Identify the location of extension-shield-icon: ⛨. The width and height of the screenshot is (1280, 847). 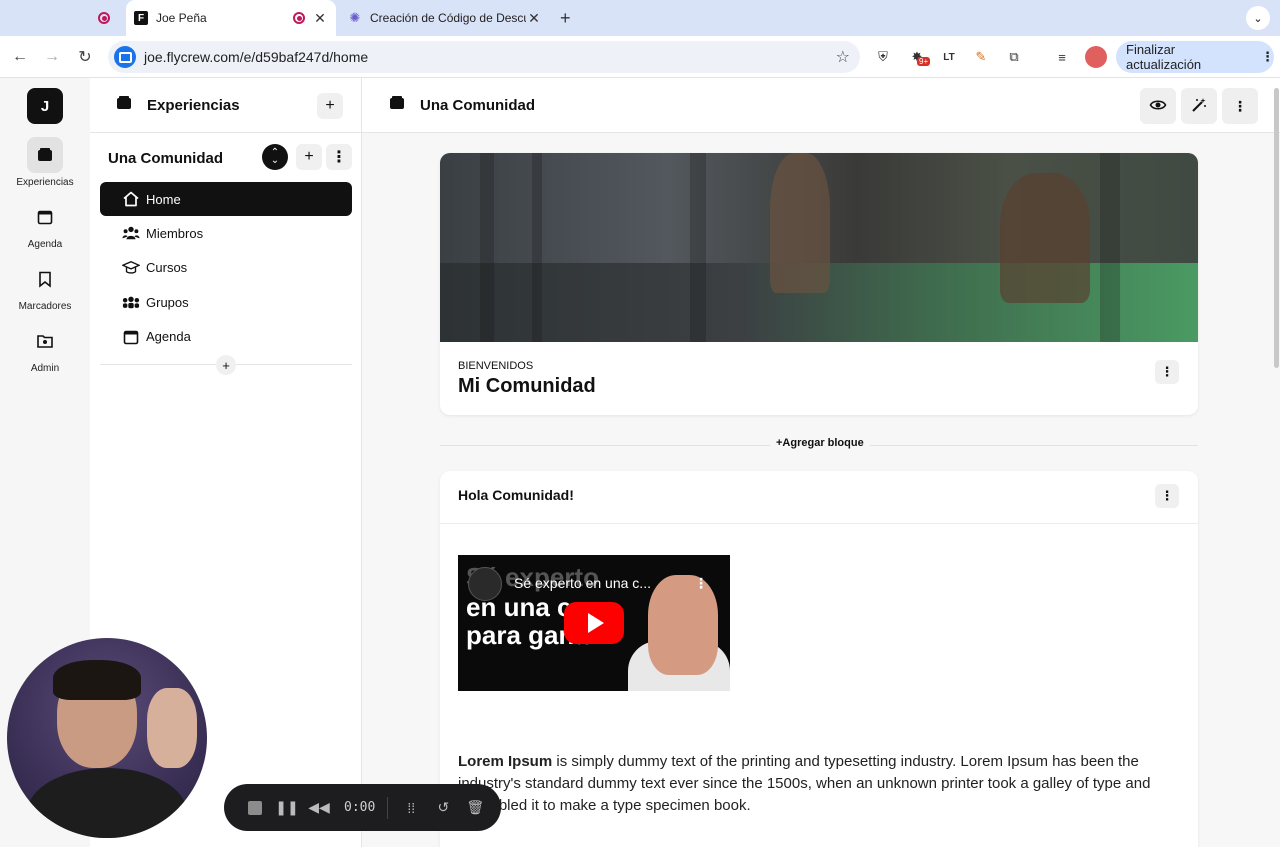
(883, 57).